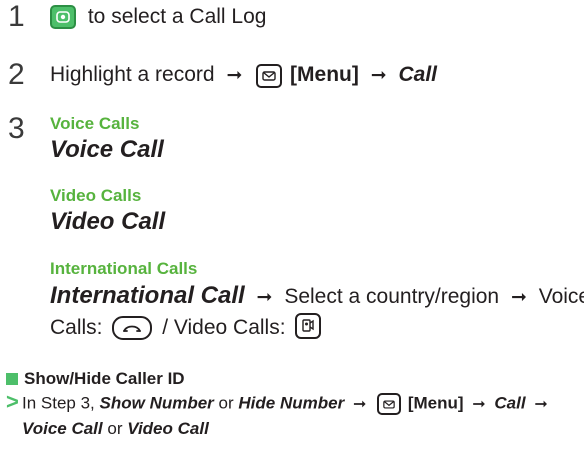  I want to click on video-calls-separator: / Video Calls:, so click(224, 327).